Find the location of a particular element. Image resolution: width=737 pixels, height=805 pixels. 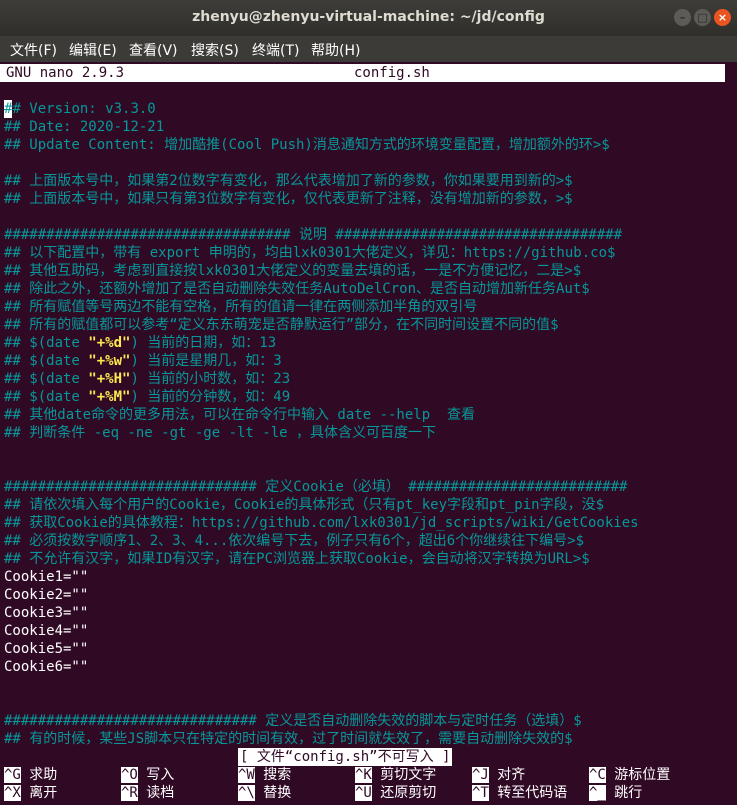

shortcut-label: 离开 is located at coordinates (43, 793).